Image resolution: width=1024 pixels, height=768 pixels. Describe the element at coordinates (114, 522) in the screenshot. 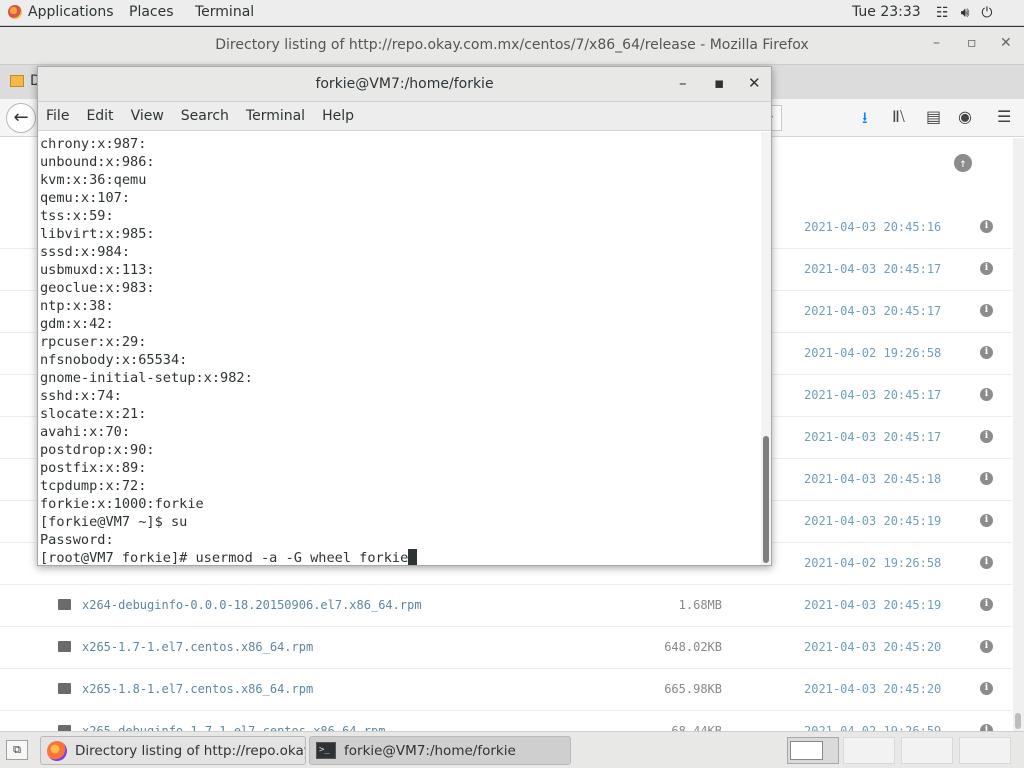

I see `terminal-line-text: [forkie@VM7 ~]$ su` at that location.